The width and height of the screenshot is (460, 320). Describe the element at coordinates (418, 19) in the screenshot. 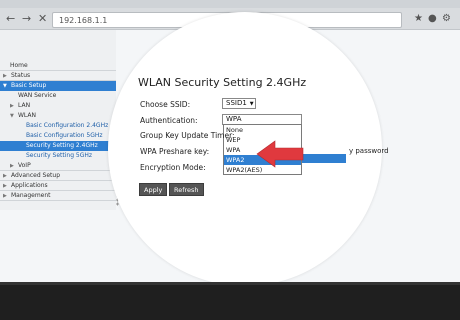

I see `star-icon: ★` at that location.